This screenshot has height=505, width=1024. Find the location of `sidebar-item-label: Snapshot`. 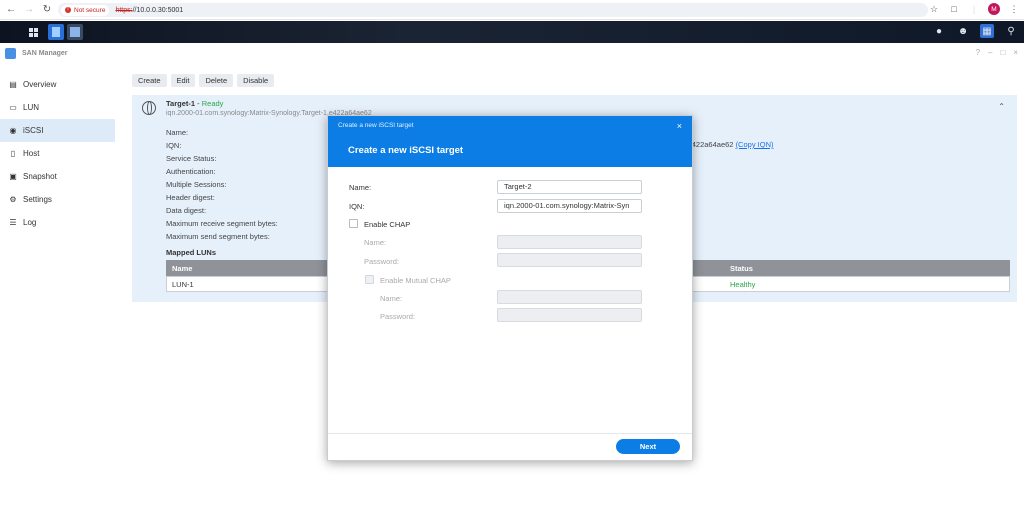

sidebar-item-label: Snapshot is located at coordinates (40, 176).